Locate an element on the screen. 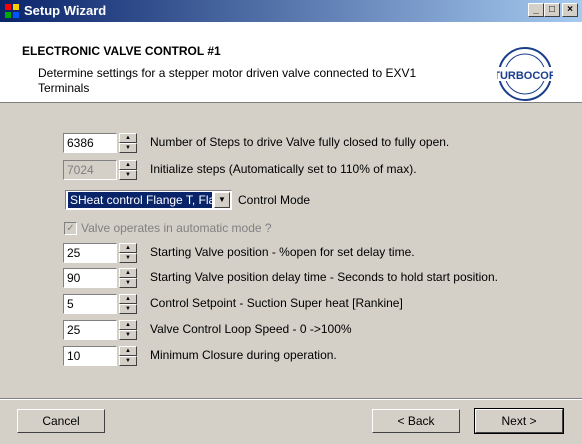  delay-time-spinner: 90 ▲ ▼ is located at coordinates (101, 278).